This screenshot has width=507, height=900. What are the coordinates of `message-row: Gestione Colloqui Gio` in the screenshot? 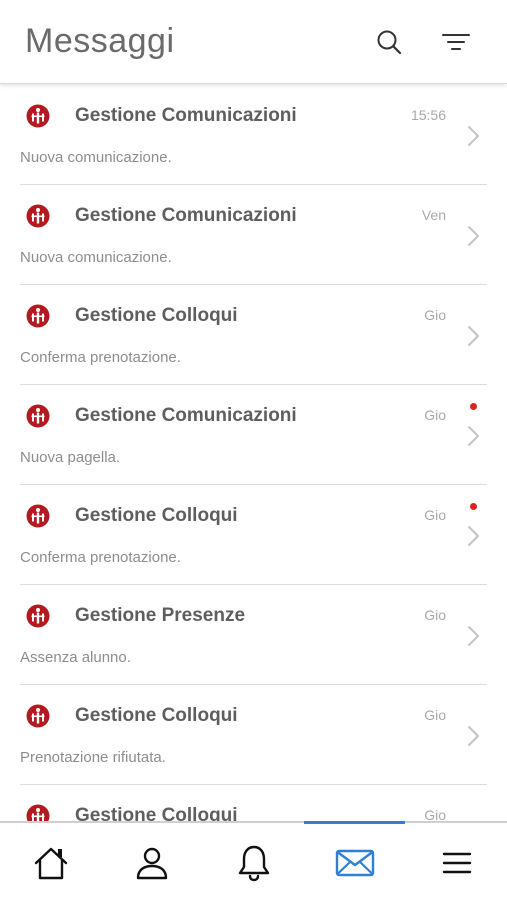 It's located at (253, 803).